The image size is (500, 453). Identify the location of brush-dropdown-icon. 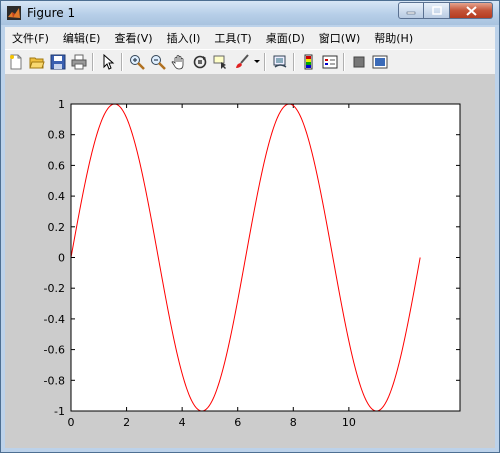
(256, 61).